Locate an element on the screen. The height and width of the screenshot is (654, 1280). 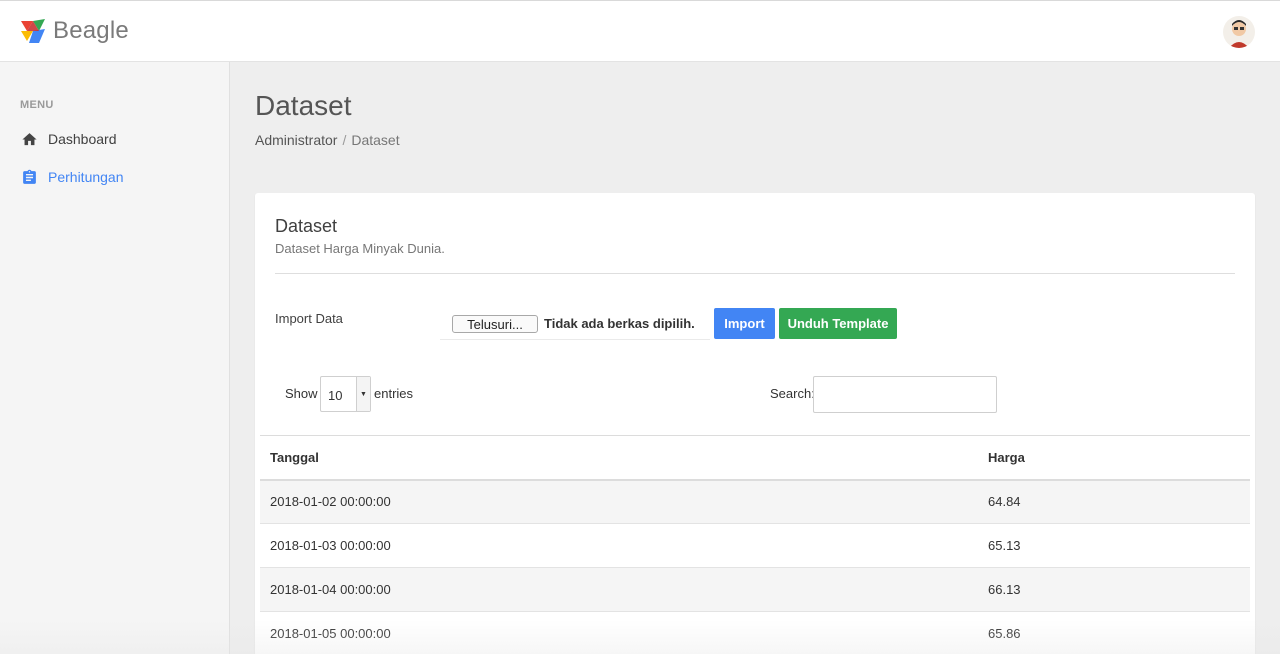
table-row: 2018-01-03 00:00:00 65.13 is located at coordinates (755, 545).